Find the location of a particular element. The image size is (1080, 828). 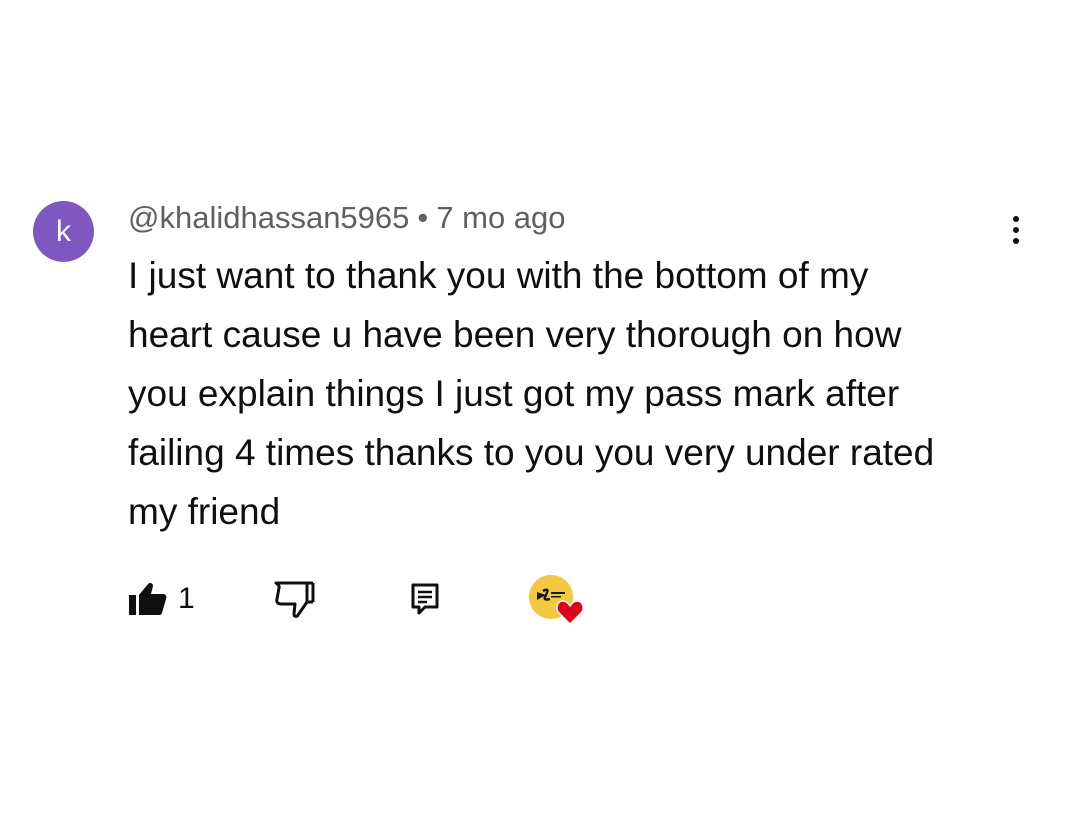

thumbs-up-filled-icon is located at coordinates (148, 598).